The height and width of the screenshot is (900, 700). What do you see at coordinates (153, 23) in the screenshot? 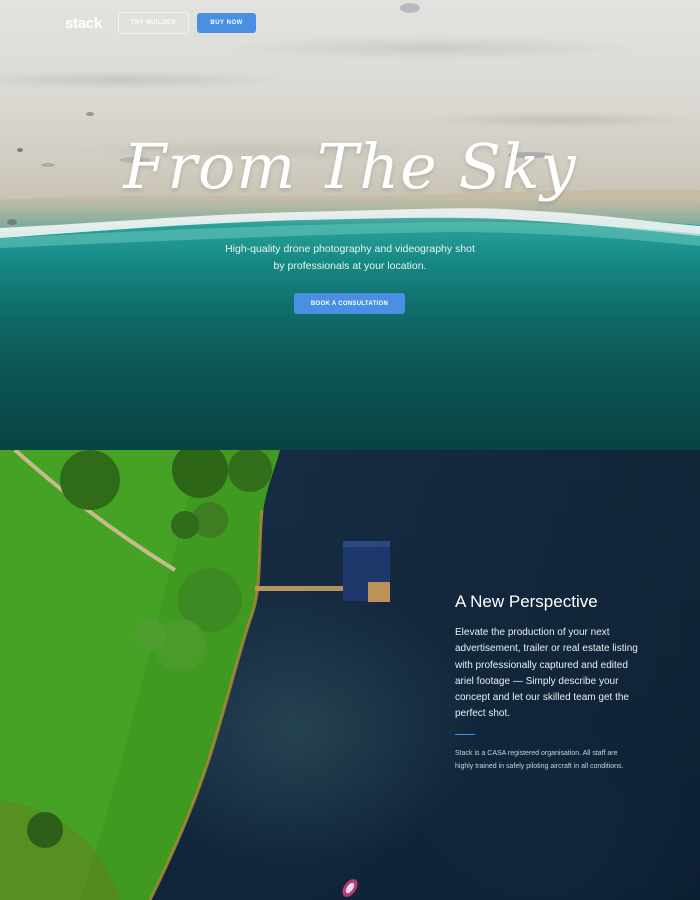
I see `try-builder-button: TRY BUILDER` at bounding box center [153, 23].